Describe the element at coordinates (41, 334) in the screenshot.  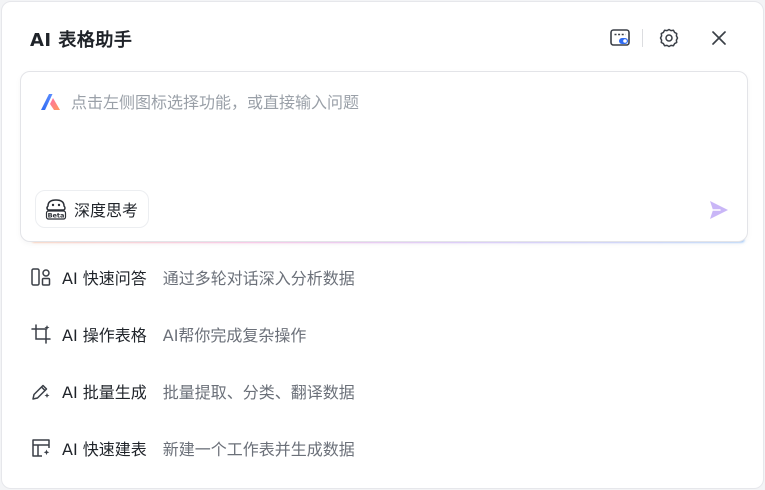
I see `crop-icon` at that location.